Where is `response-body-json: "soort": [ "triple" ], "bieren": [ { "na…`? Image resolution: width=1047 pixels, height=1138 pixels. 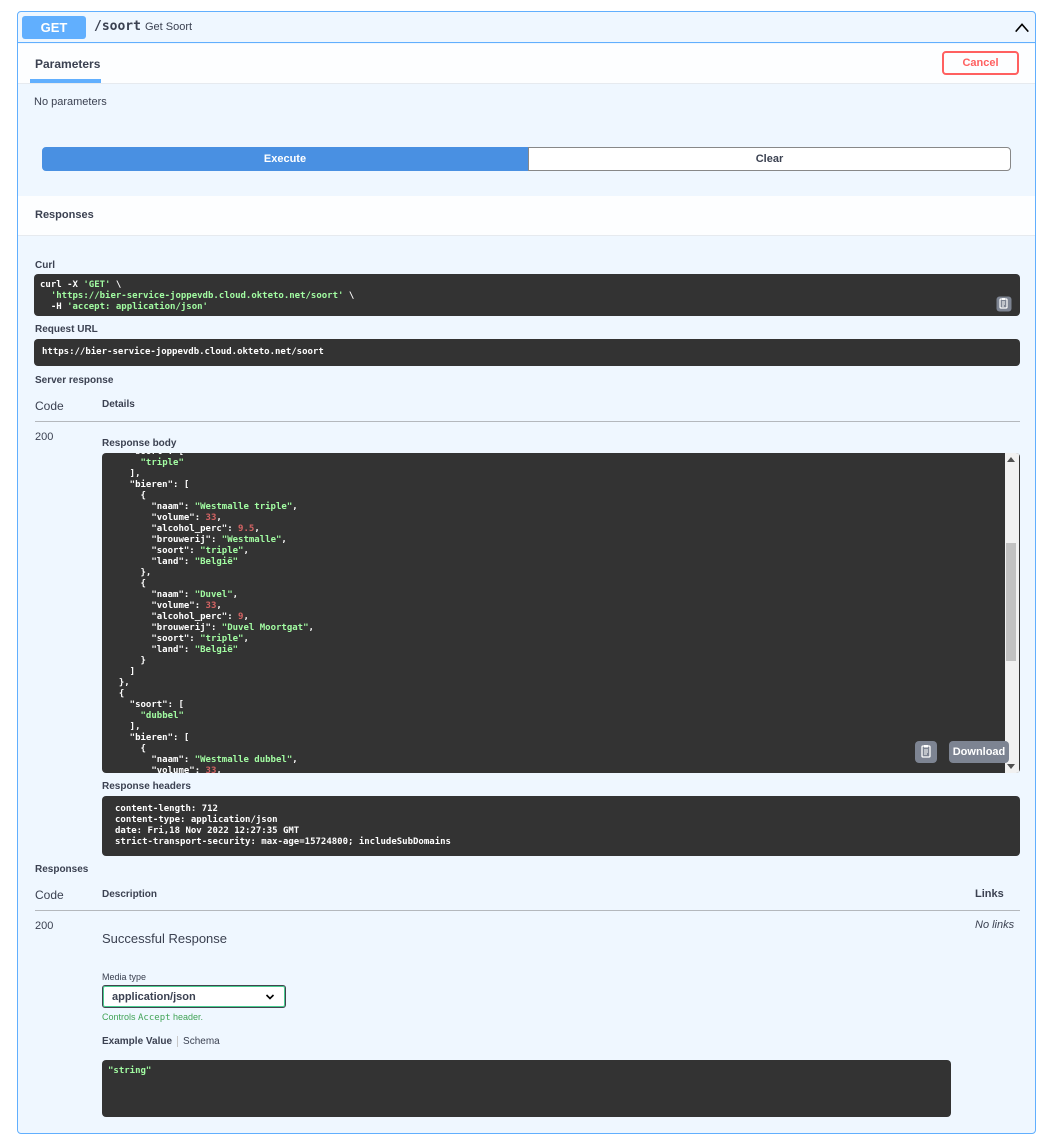
response-body-json: "soort": [ "triple" ], "bieren": [ { "na… is located at coordinates (216, 613).